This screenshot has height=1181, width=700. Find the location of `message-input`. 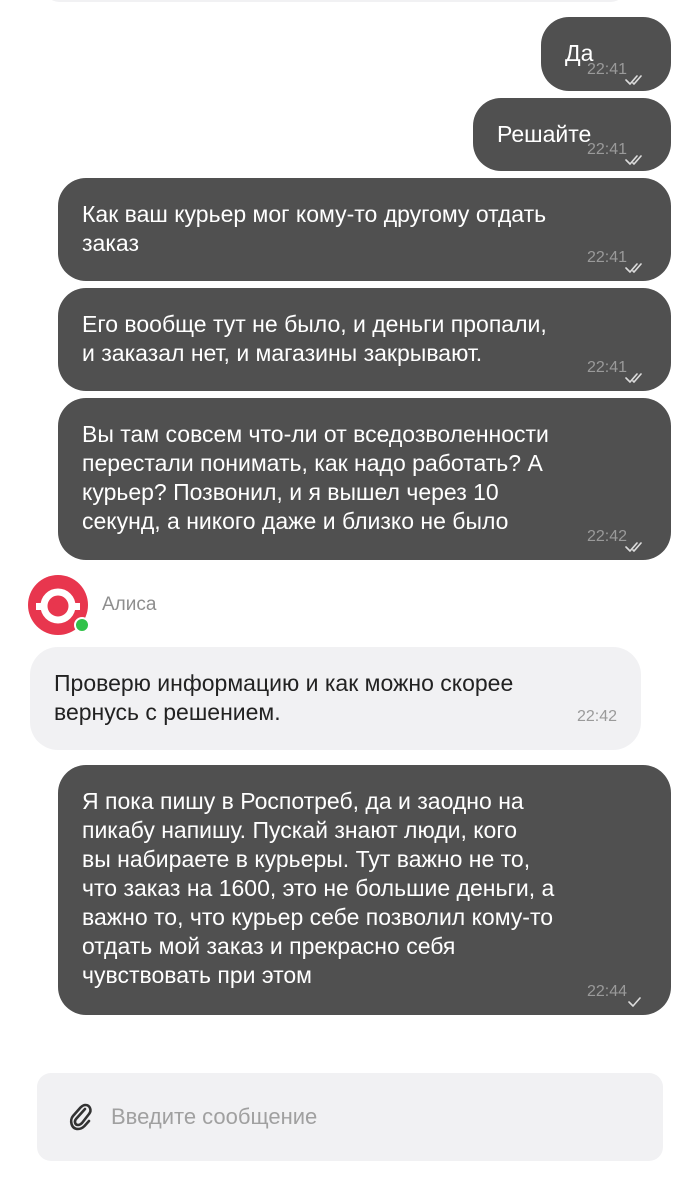

message-input is located at coordinates (361, 1117).